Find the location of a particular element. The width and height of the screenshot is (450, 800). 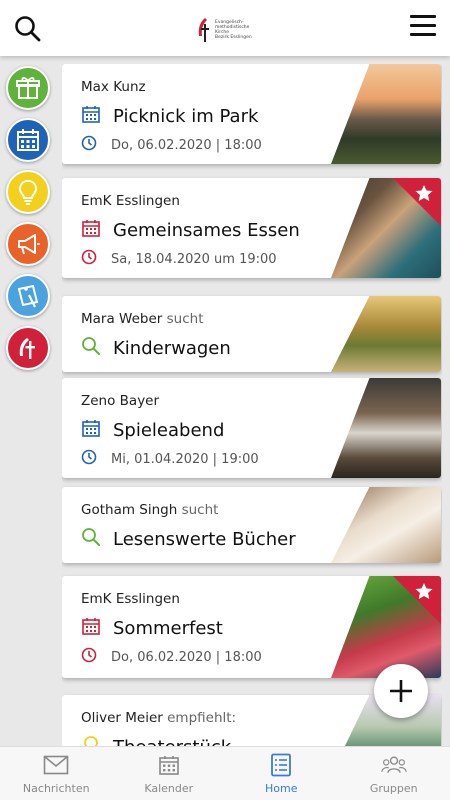

card-title-row: Theaterstück is located at coordinates (156, 740).